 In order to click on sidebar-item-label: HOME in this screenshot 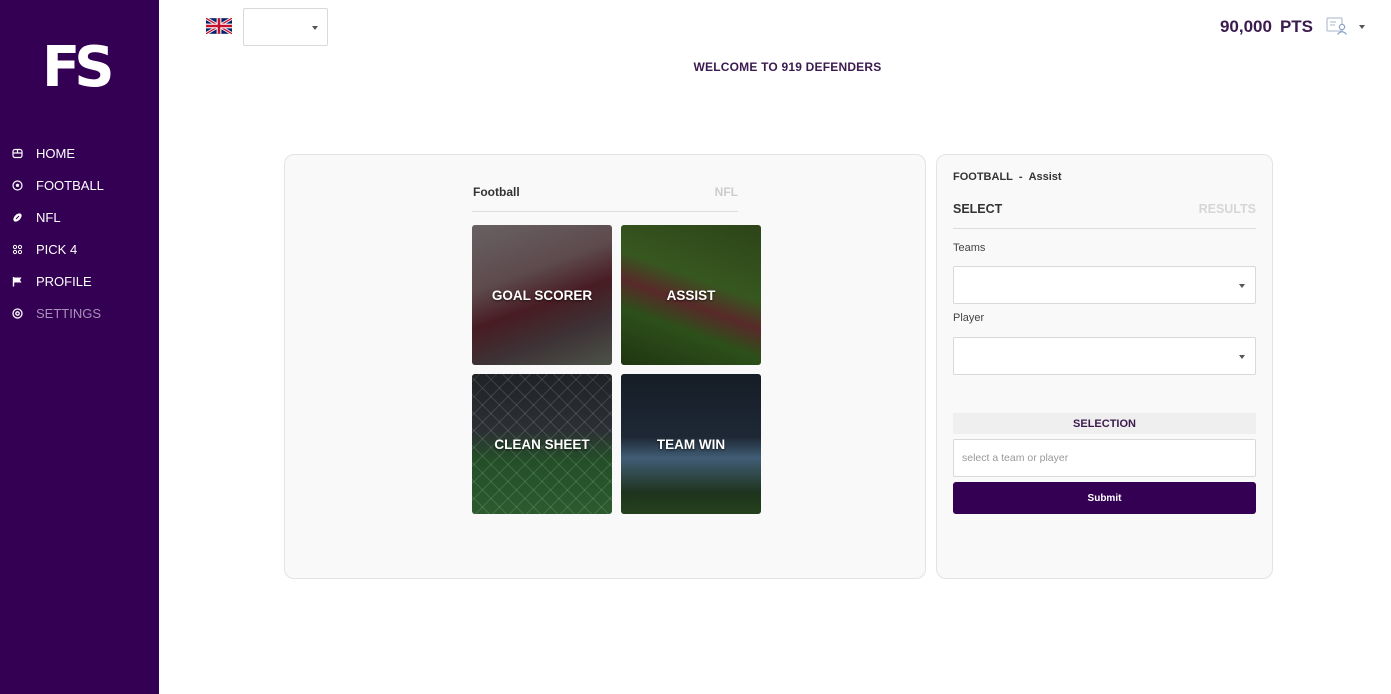, I will do `click(55, 153)`.